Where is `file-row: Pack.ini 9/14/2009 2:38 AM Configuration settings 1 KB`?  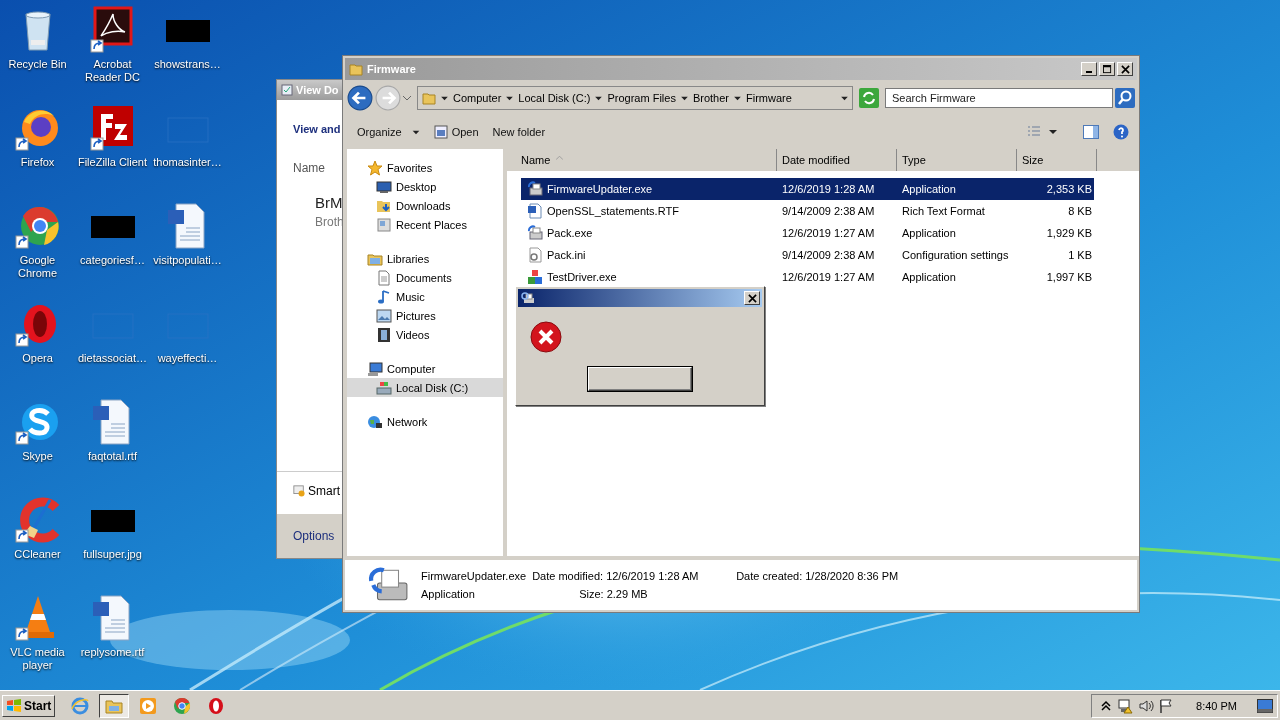 file-row: Pack.ini 9/14/2009 2:38 AM Configuration settings 1 KB is located at coordinates (807, 255).